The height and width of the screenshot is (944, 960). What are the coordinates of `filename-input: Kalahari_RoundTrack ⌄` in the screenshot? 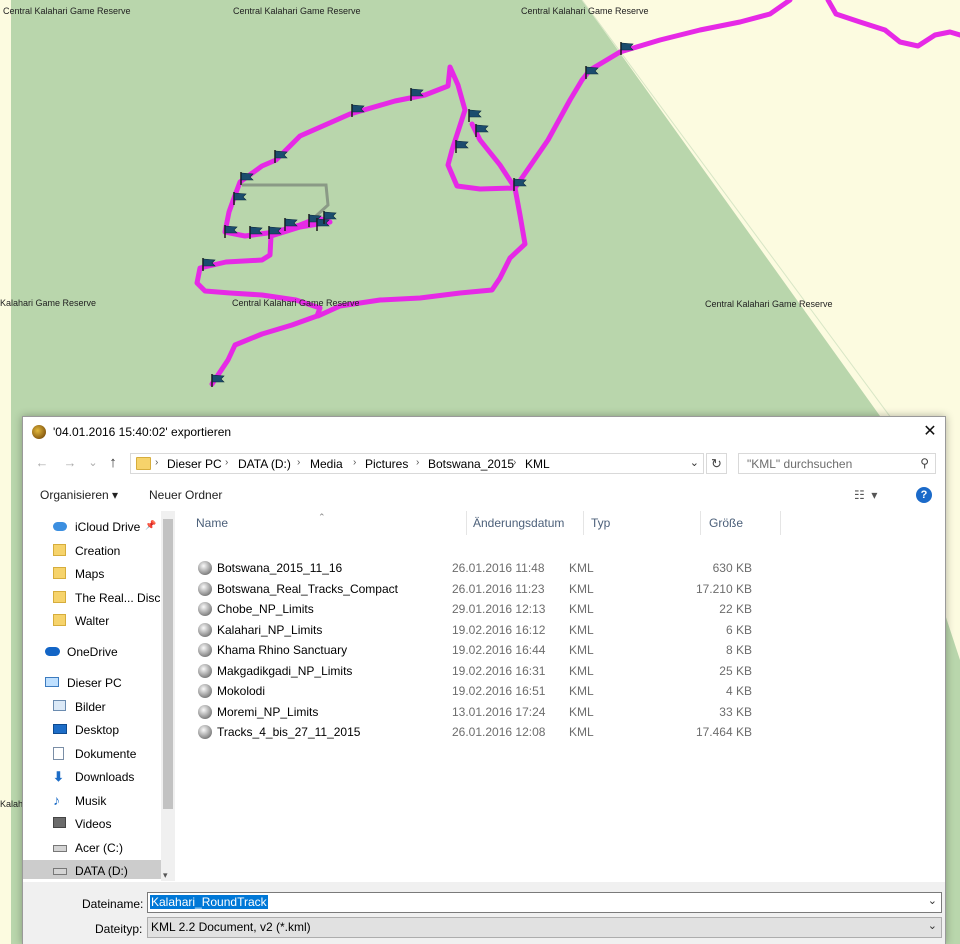 It's located at (544, 902).